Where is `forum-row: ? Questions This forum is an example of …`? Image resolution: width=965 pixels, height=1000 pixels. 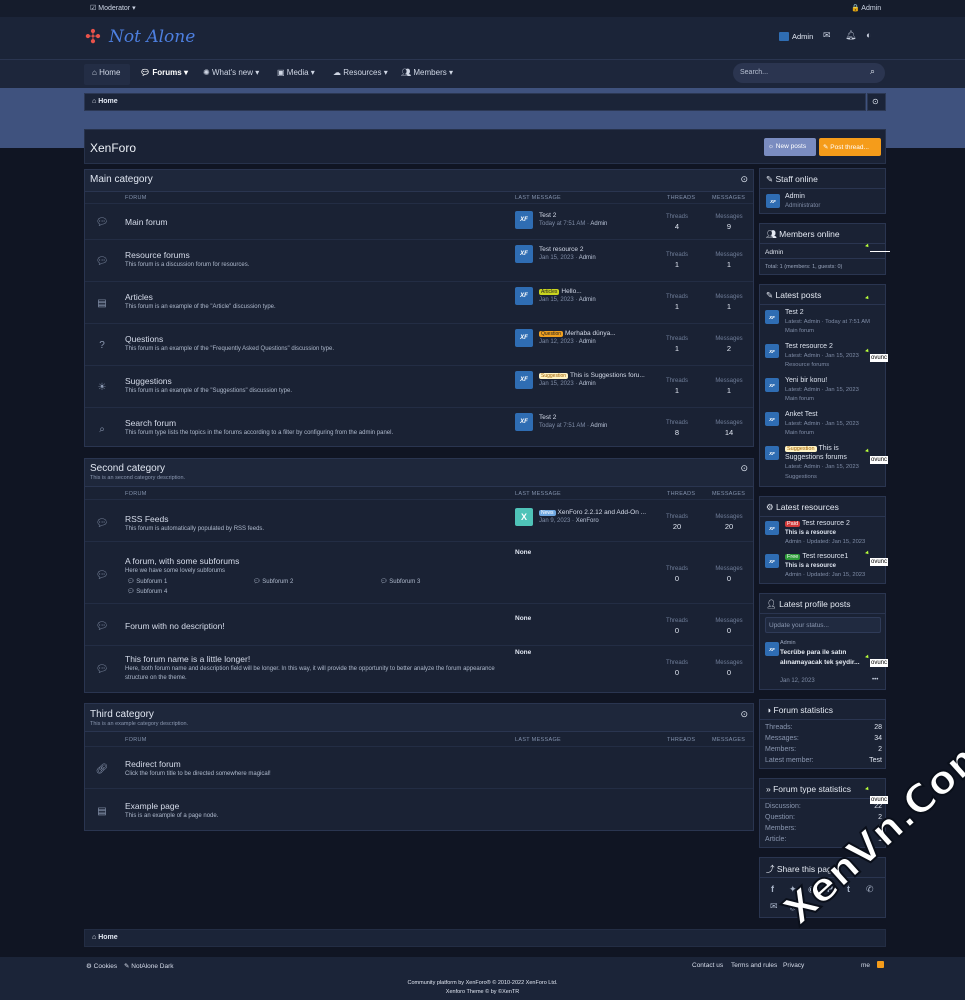 forum-row: ? Questions This forum is an example of … is located at coordinates (419, 344).